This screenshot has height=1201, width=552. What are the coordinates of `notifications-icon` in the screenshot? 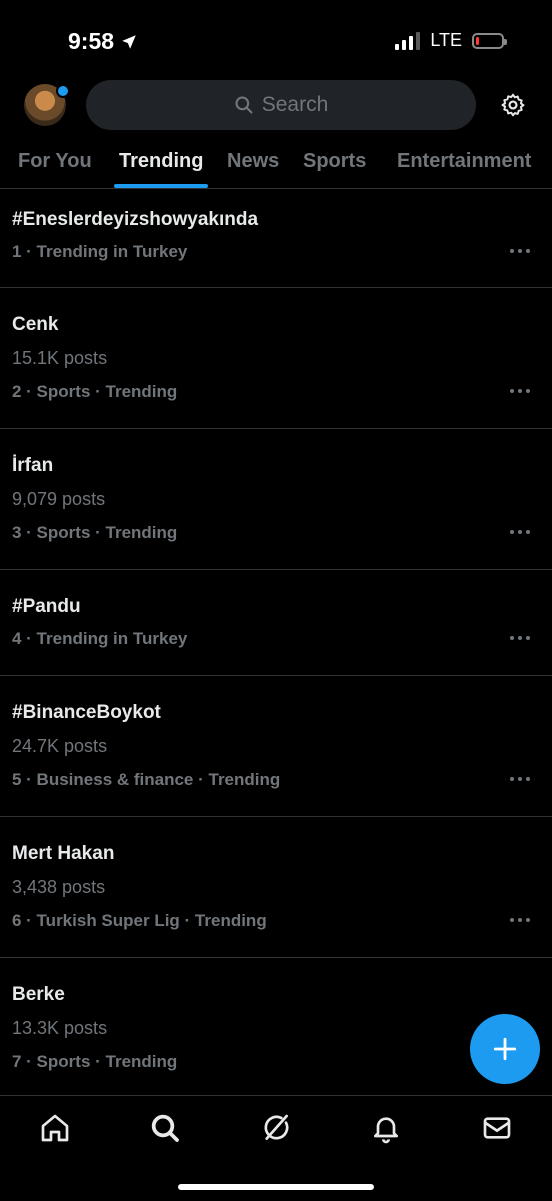 It's located at (386, 1128).